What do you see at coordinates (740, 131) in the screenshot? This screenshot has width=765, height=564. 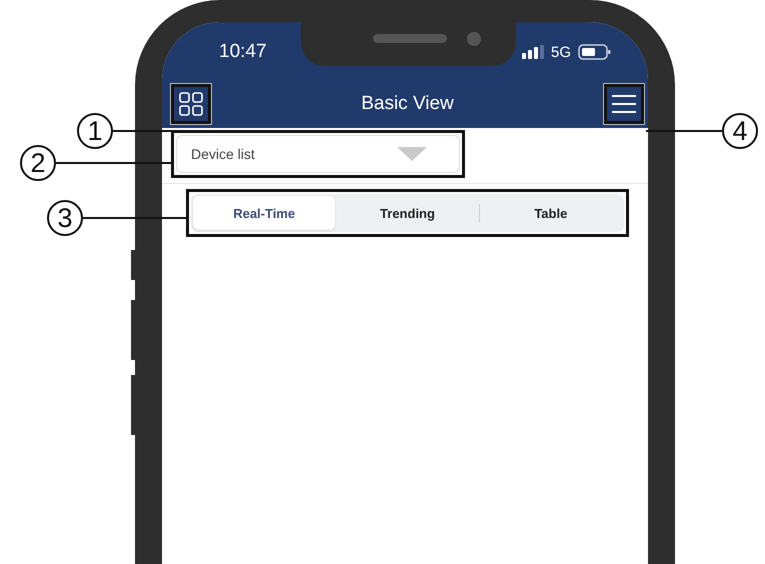 I see `callout-number: 4` at bounding box center [740, 131].